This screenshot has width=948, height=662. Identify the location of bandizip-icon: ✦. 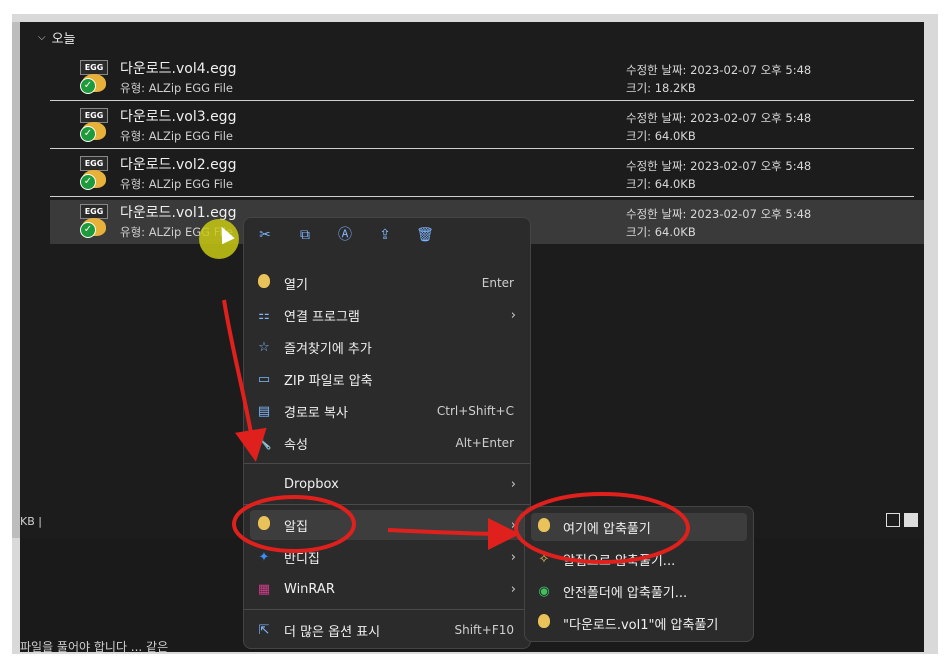
(264, 557).